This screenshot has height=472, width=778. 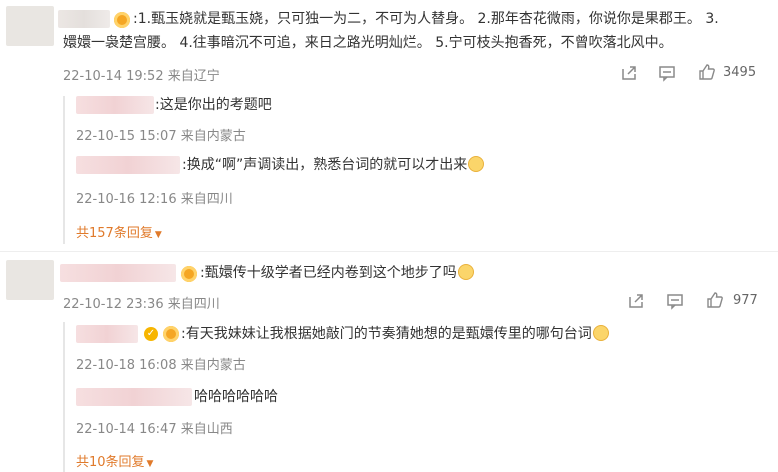 I want to click on divider, so click(x=389, y=251).